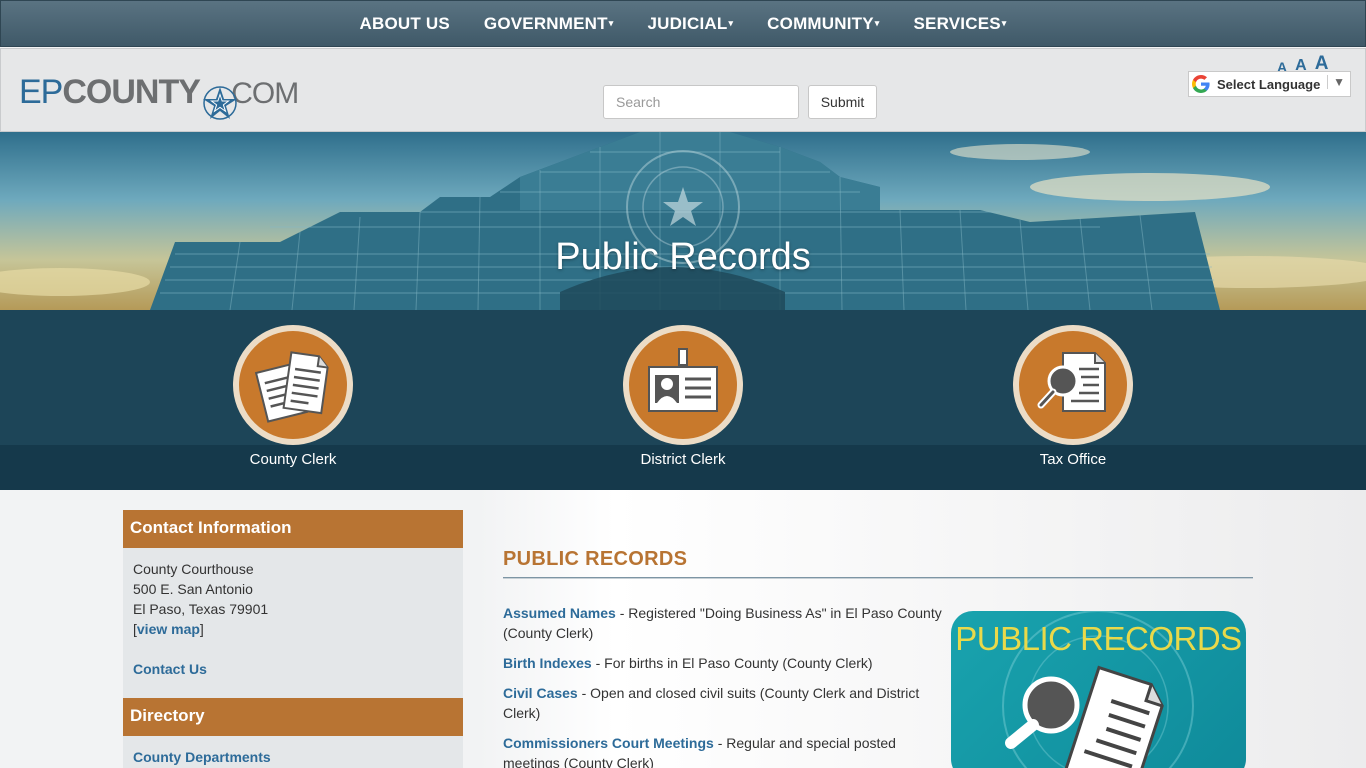  Describe the element at coordinates (293, 629) in the screenshot. I see `map-link-row: [view map]` at that location.